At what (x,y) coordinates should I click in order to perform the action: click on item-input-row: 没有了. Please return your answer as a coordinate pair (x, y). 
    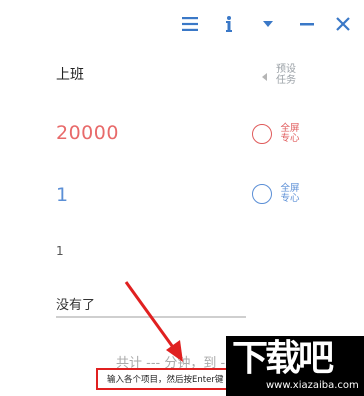
    Looking at the image, I should click on (182, 306).